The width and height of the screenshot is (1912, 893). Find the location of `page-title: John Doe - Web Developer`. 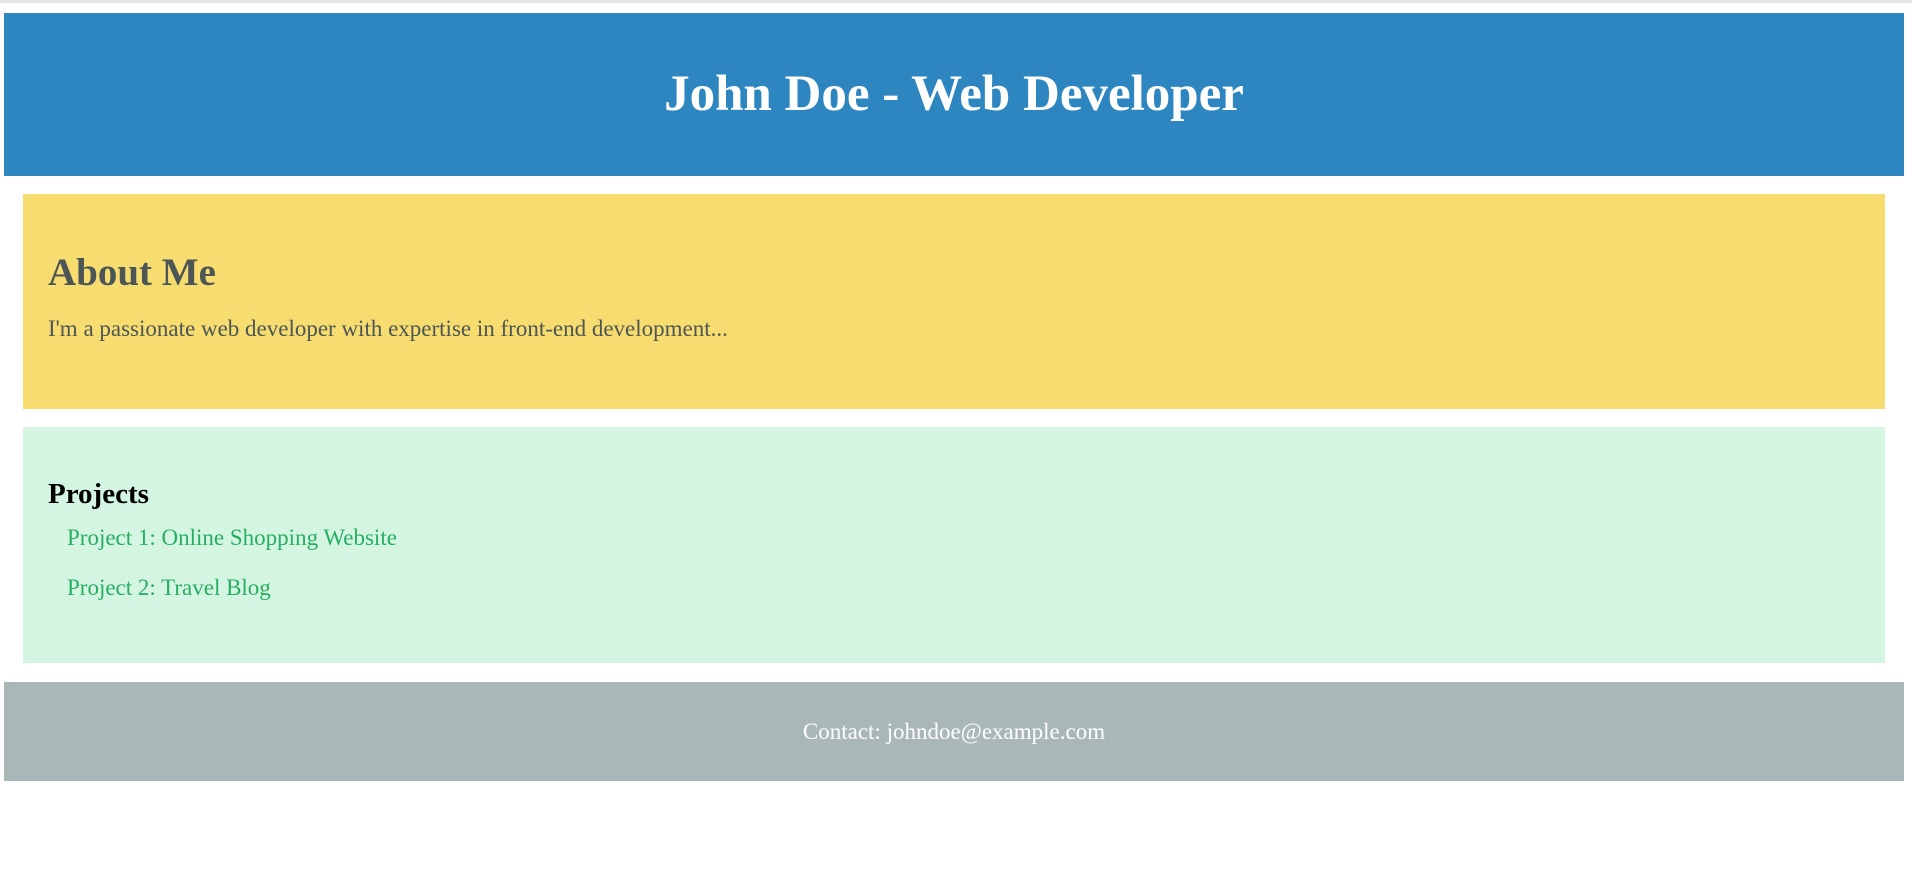

page-title: John Doe - Web Developer is located at coordinates (954, 93).